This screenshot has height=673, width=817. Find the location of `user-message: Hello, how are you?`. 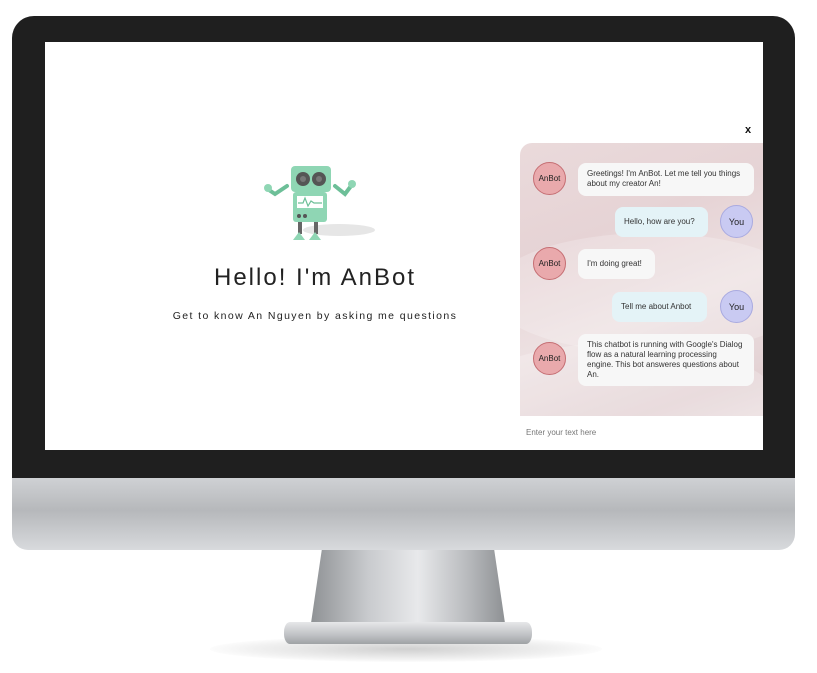

user-message: Hello, how are you? is located at coordinates (661, 222).